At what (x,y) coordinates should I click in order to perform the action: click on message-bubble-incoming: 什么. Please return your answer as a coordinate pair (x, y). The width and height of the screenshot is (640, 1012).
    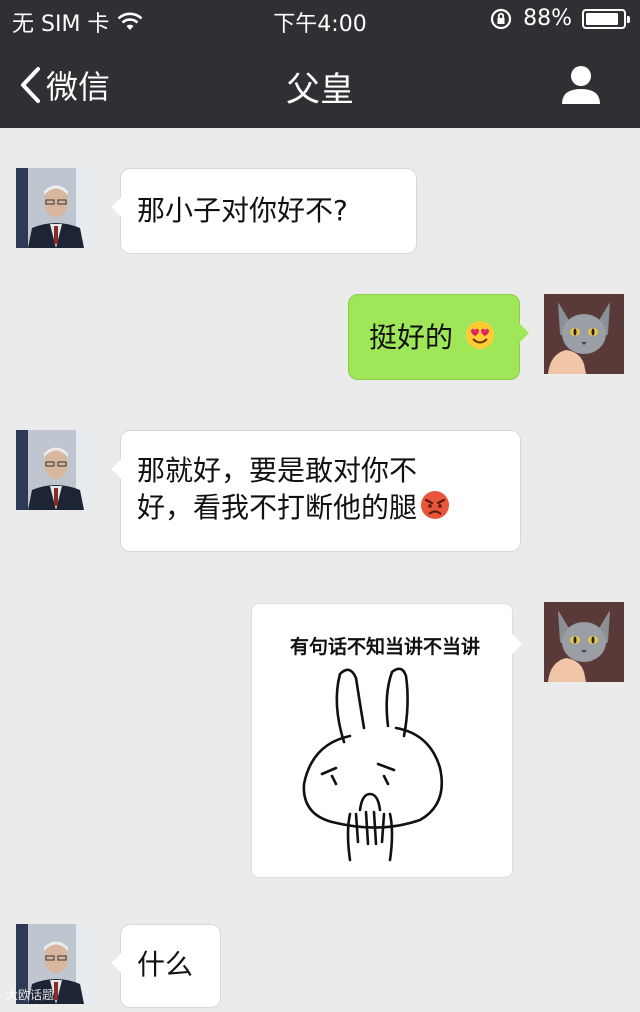
    Looking at the image, I should click on (165, 966).